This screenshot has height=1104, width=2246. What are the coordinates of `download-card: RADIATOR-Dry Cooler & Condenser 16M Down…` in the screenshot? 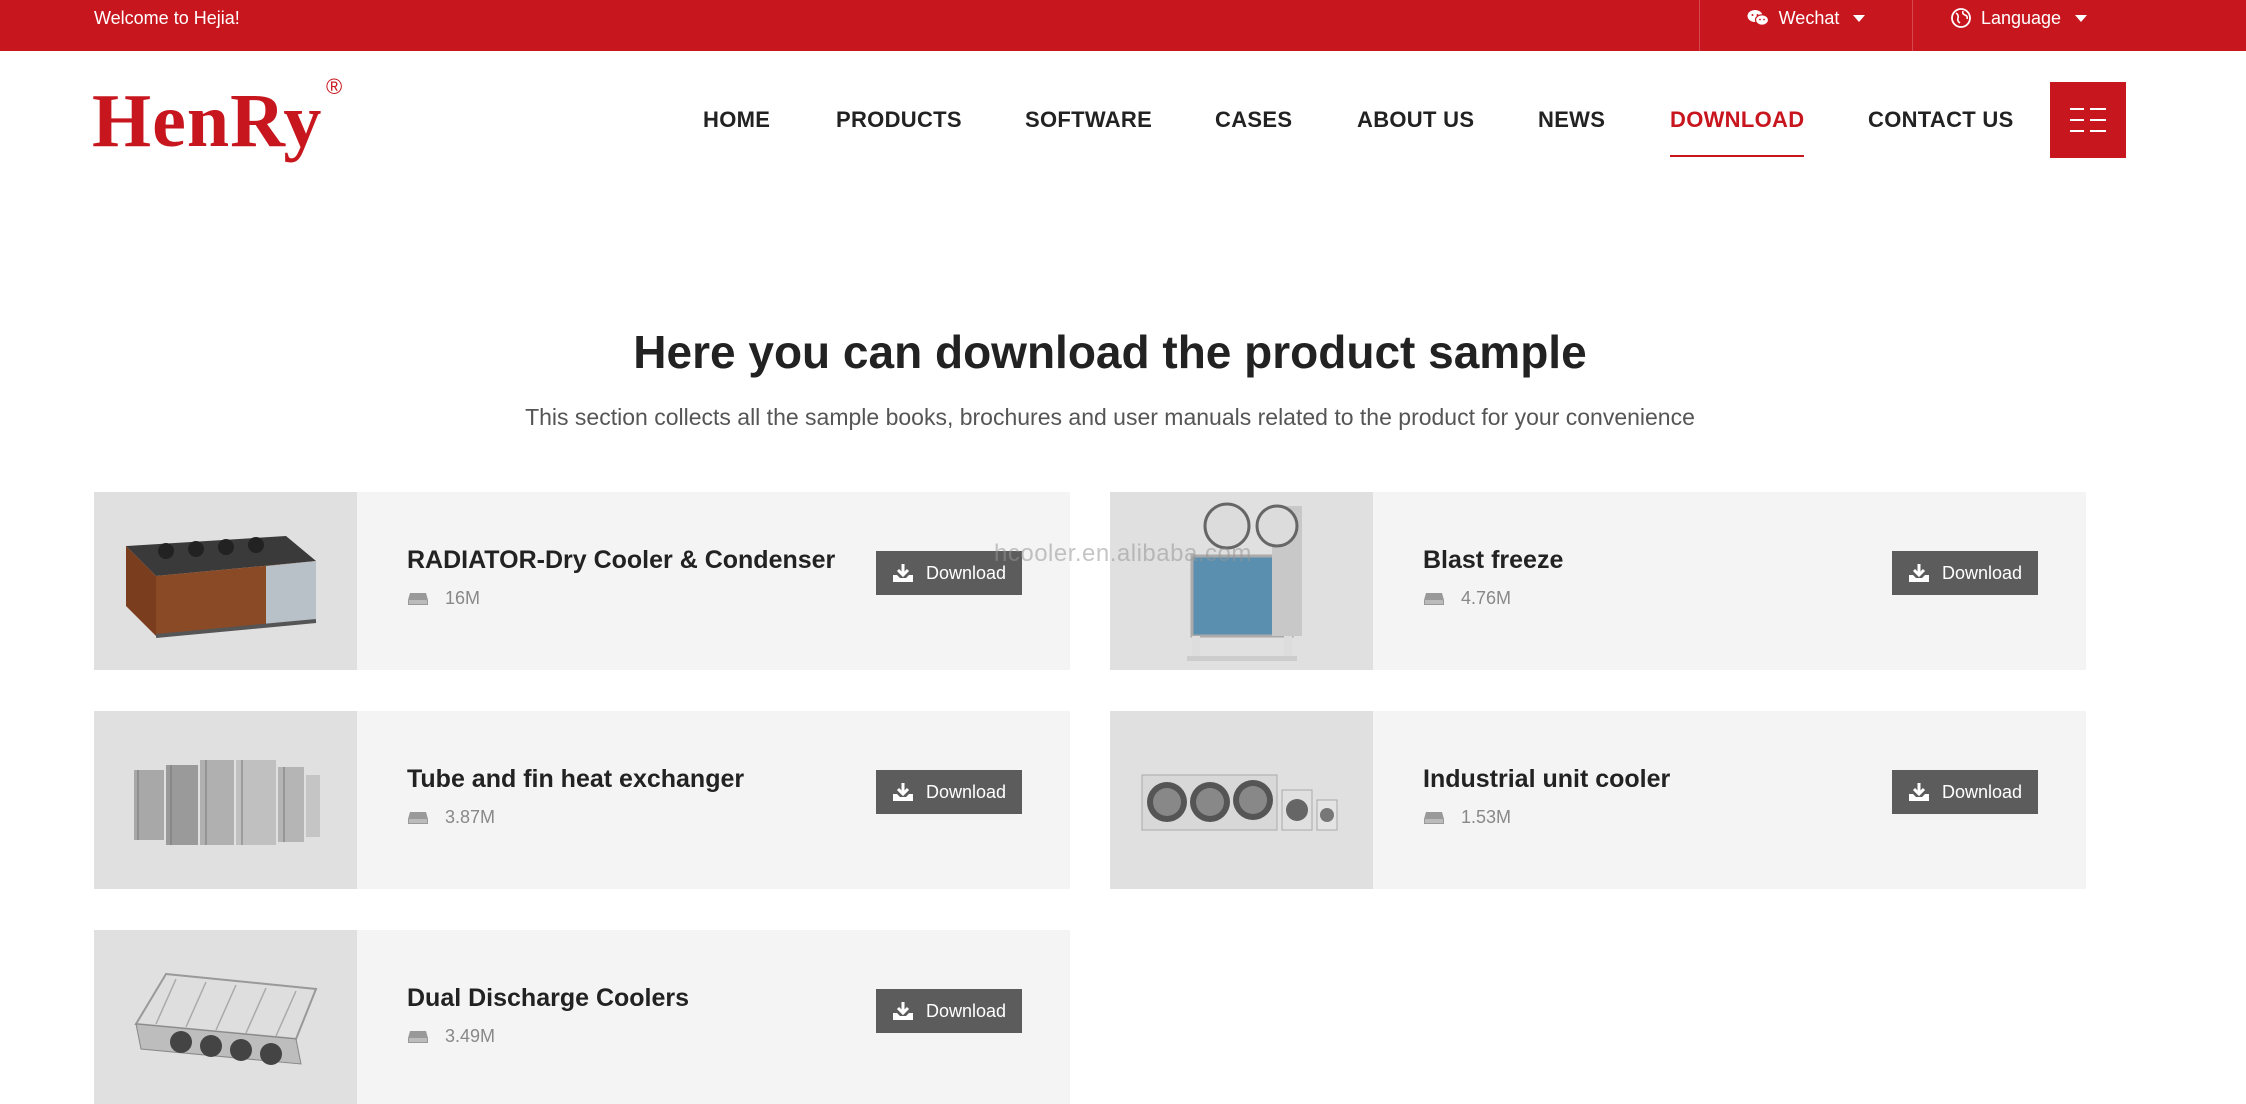 It's located at (582, 581).